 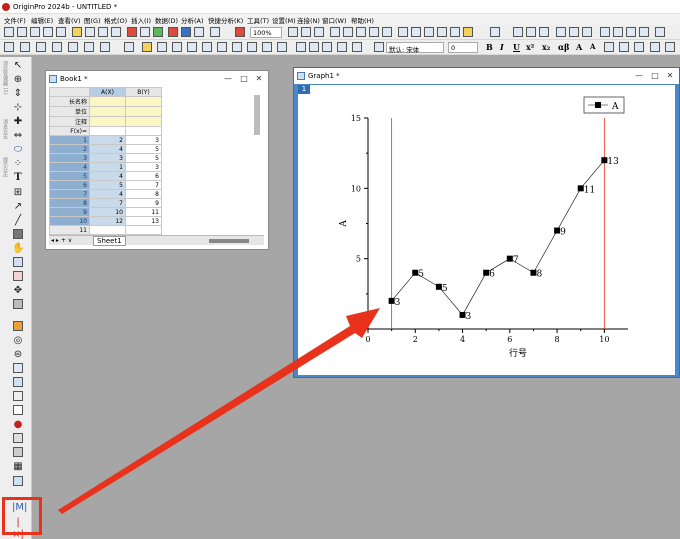 I want to click on minimize-button: —, so click(x=228, y=79).